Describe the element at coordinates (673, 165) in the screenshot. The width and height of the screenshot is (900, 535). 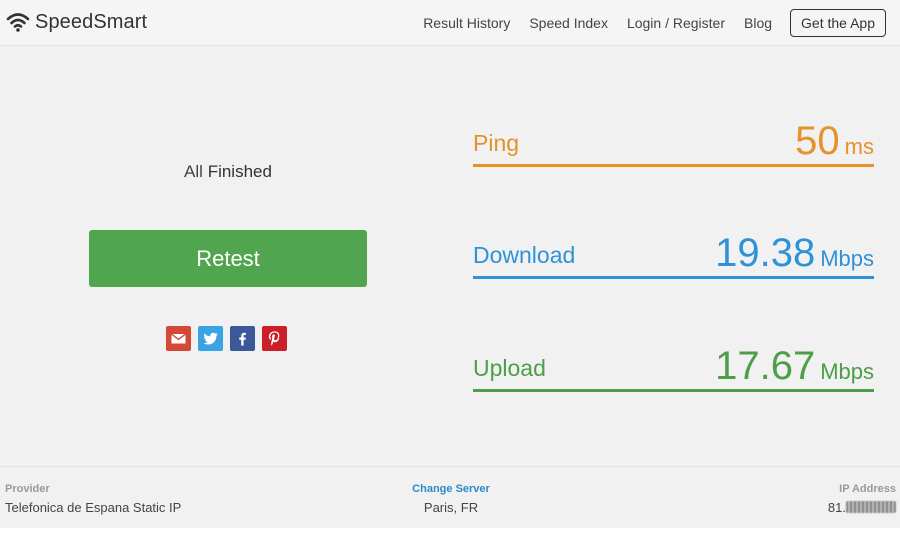
I see `ping-bar` at that location.